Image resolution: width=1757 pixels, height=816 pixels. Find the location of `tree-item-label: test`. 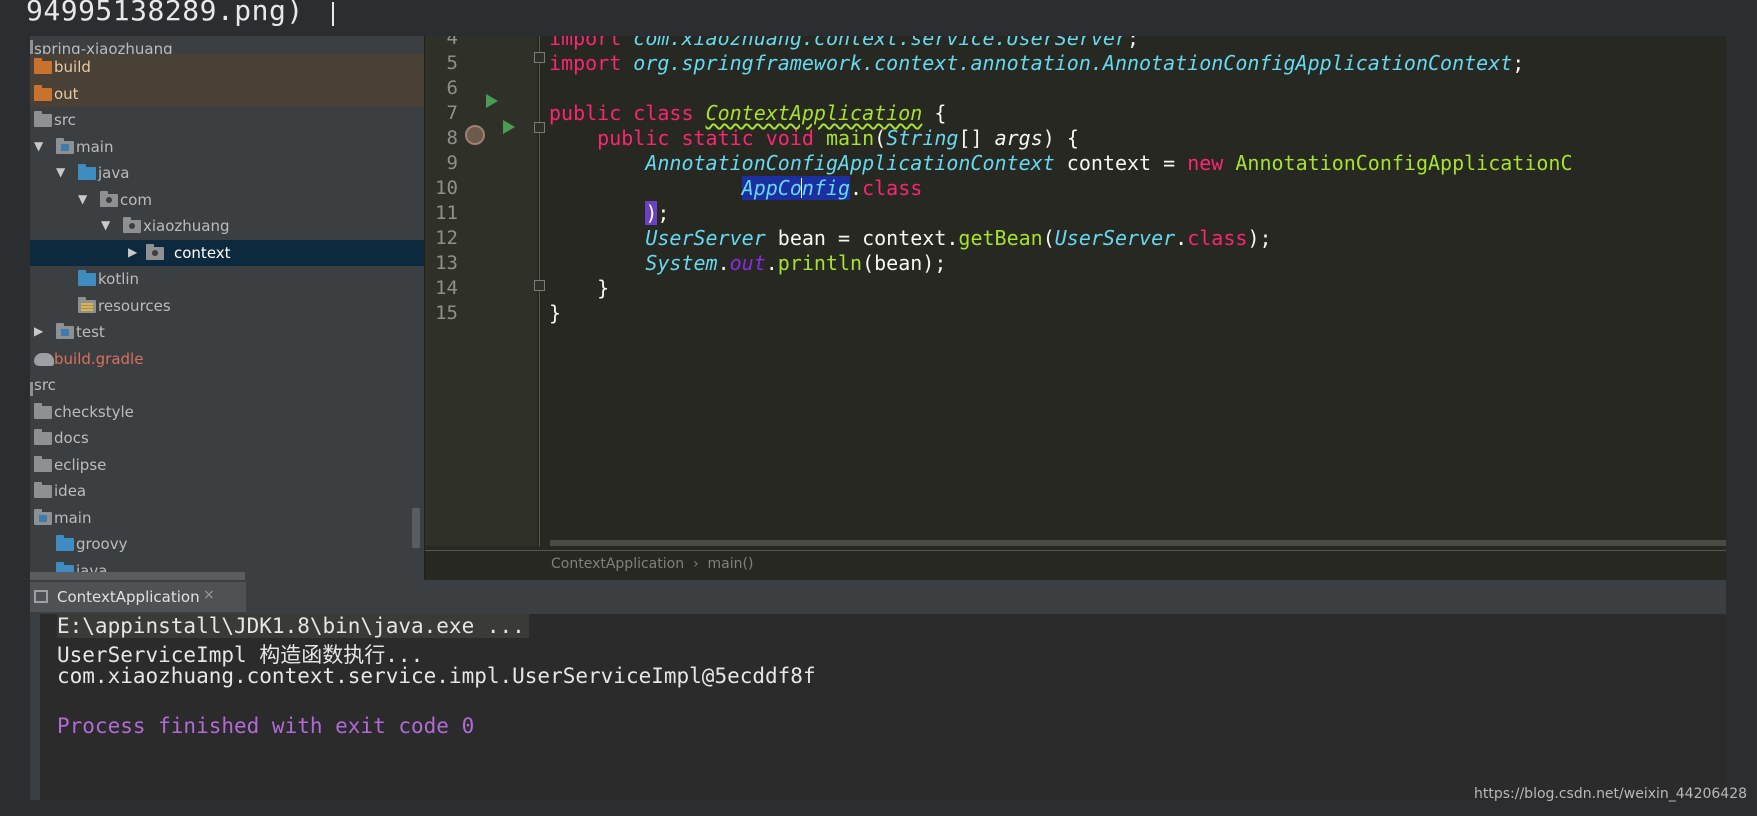

tree-item-label: test is located at coordinates (90, 332).